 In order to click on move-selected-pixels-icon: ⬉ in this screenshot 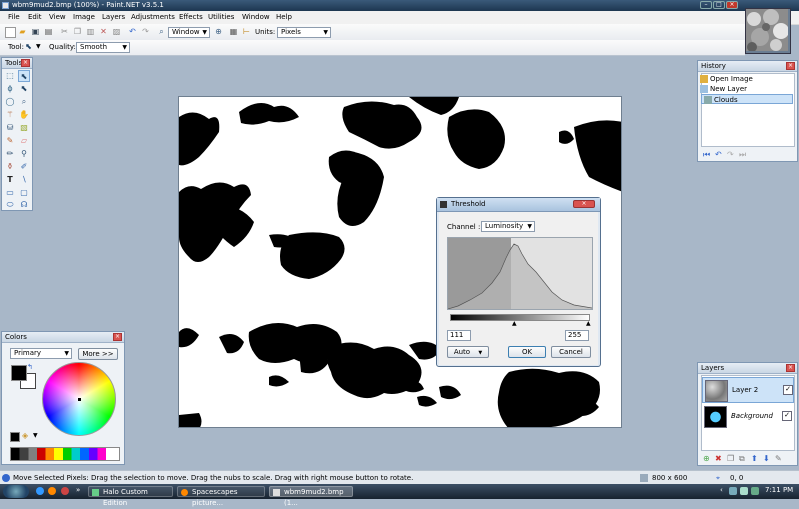, I will do `click(24, 76)`.